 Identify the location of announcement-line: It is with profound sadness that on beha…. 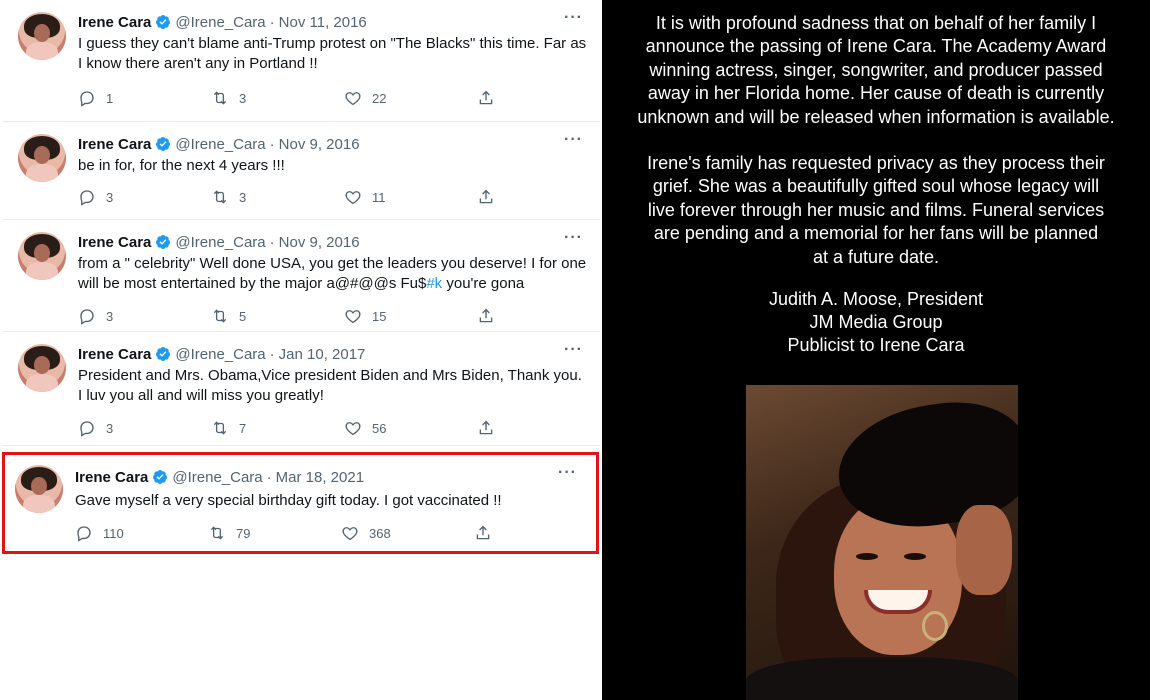
(876, 23).